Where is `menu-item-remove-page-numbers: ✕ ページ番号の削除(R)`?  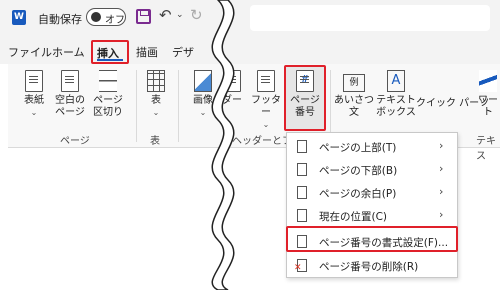 menu-item-remove-page-numbers: ✕ ページ番号の削除(R) is located at coordinates (372, 266).